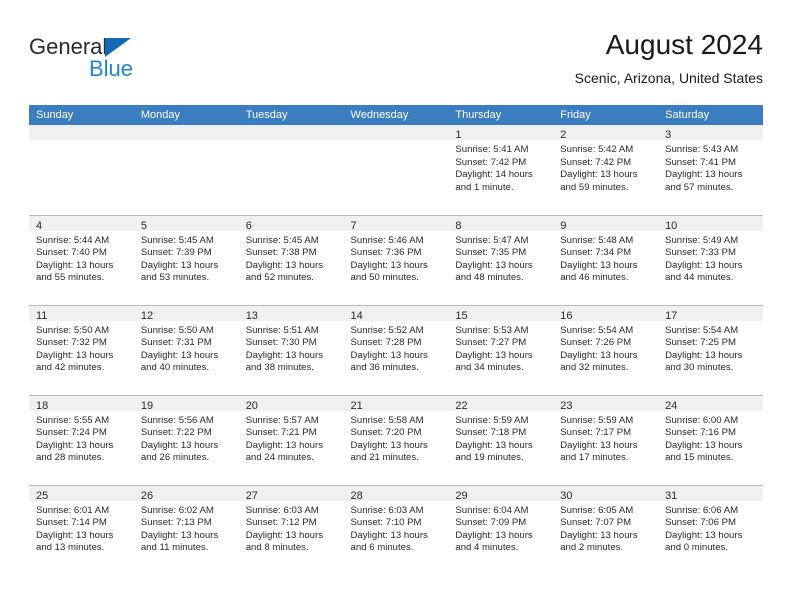 The height and width of the screenshot is (612, 792). I want to click on day-number-band: 19, so click(186, 403).